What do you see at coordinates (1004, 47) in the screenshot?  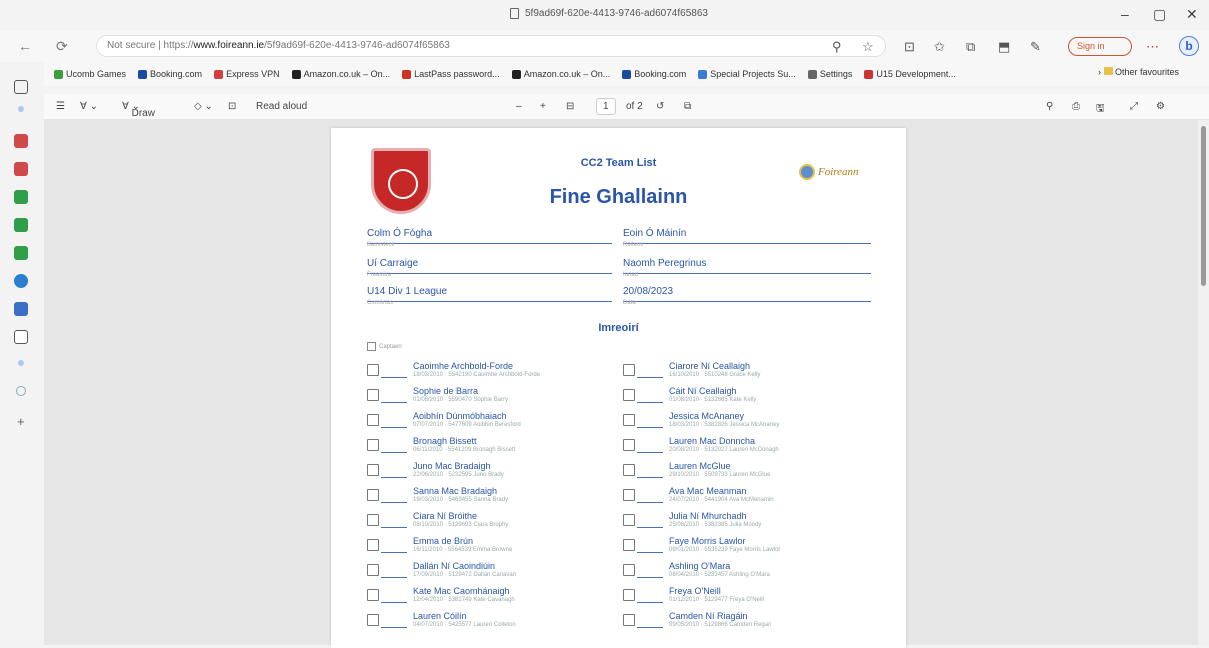 I see `extension-icon: ⬒` at bounding box center [1004, 47].